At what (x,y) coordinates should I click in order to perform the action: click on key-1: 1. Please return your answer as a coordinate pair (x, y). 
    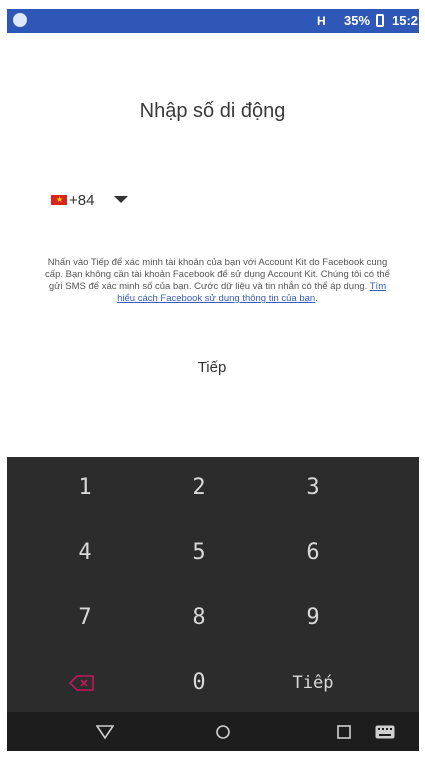
    Looking at the image, I should click on (85, 488).